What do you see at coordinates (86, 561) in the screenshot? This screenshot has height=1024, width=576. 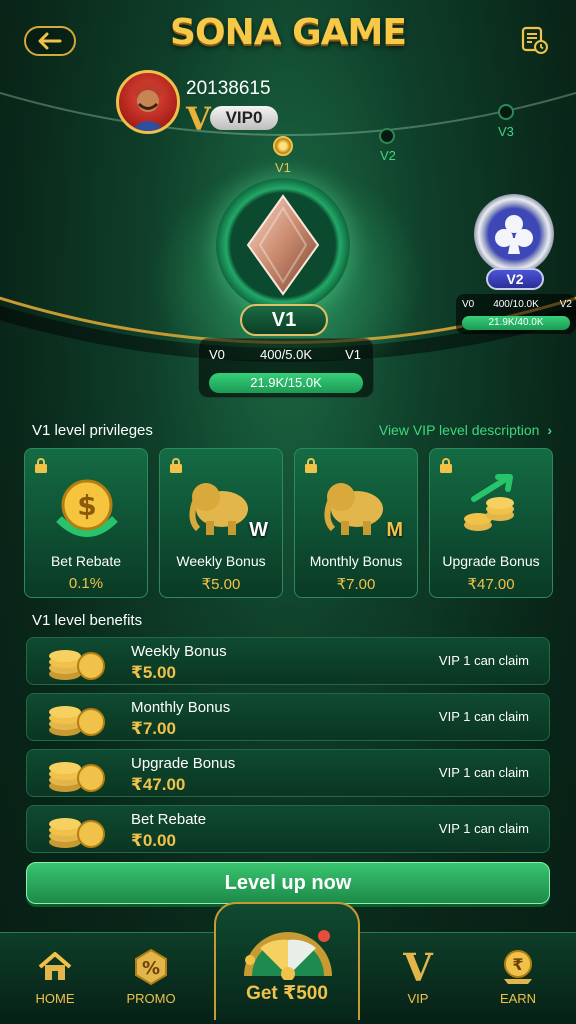 I see `privilege-name: Bet Rebate` at bounding box center [86, 561].